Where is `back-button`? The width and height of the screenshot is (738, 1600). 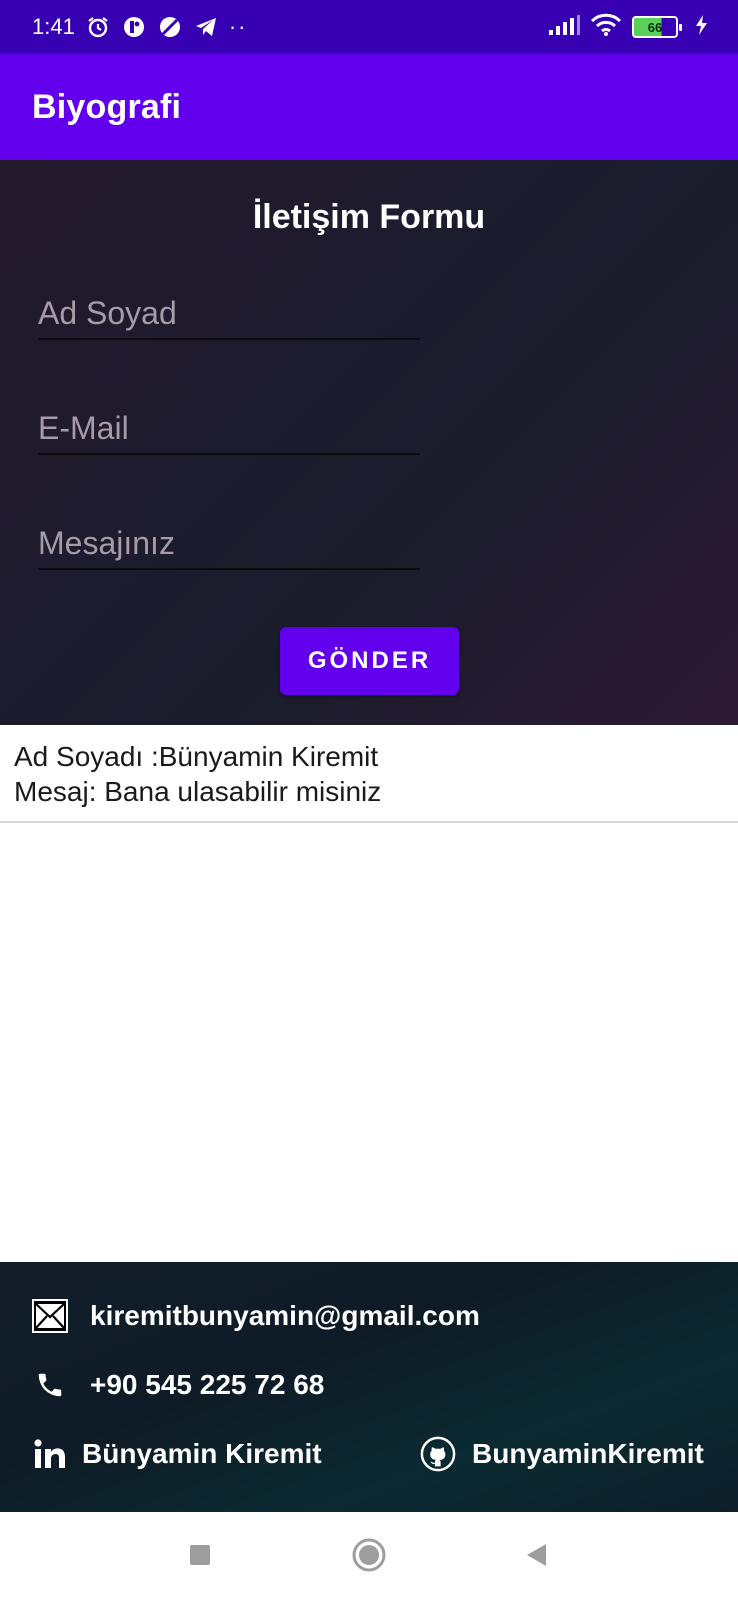 back-button is located at coordinates (536, 1557).